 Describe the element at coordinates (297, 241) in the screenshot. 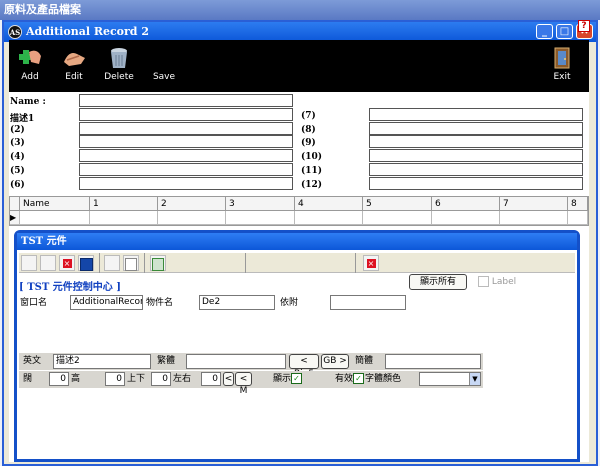

I see `panel-title: TST 元件` at that location.